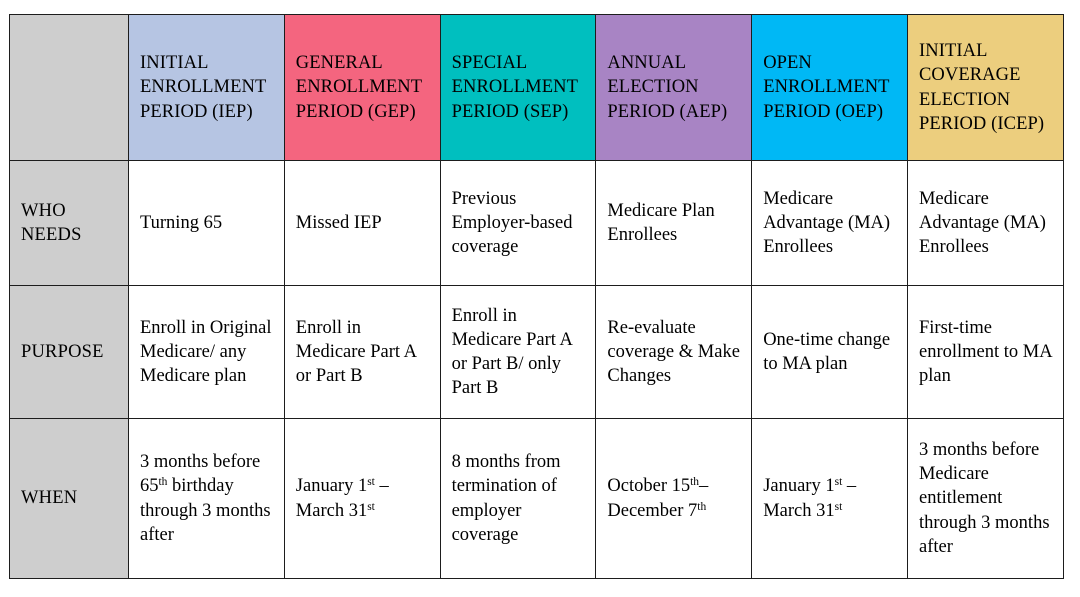 The width and height of the screenshot is (1080, 597). What do you see at coordinates (674, 352) in the screenshot?
I see `cell-purpose-aep: Re-evaluate coverage & Make Changes` at bounding box center [674, 352].